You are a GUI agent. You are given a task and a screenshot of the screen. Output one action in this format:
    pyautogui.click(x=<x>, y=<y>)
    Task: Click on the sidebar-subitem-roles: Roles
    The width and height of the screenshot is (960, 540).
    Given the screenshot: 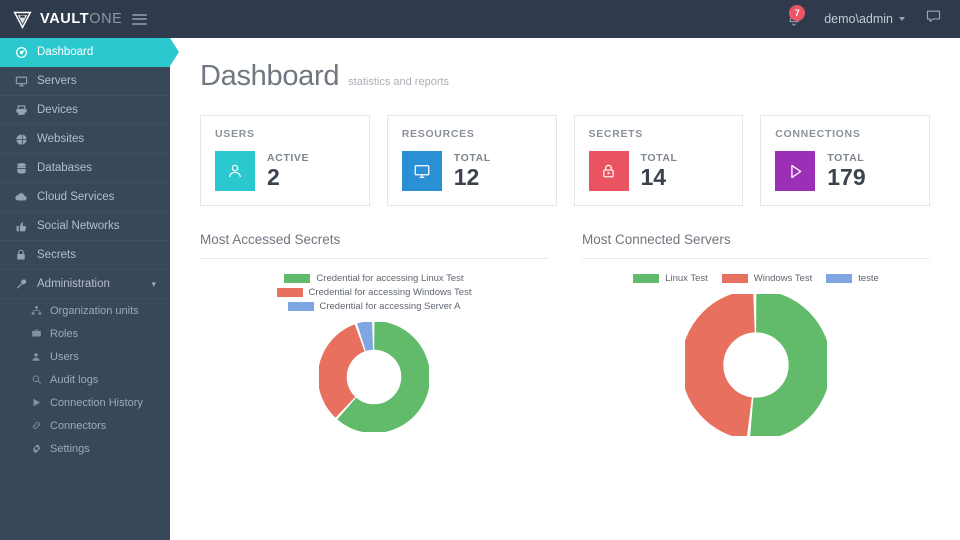 What is the action you would take?
    pyautogui.click(x=85, y=333)
    